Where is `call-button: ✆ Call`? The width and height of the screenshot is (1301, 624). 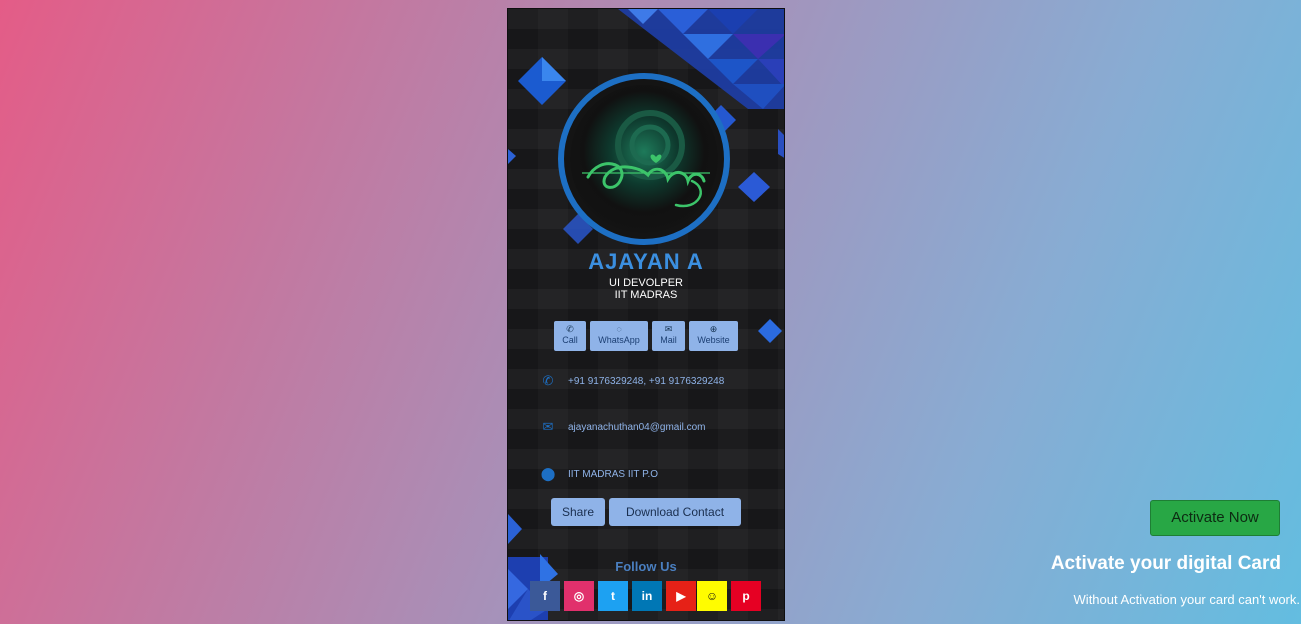
call-button: ✆ Call is located at coordinates (570, 336).